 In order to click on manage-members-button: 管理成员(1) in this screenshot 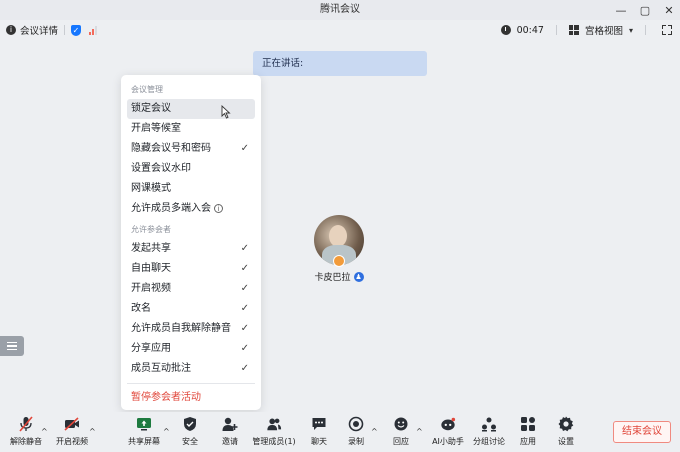, I will do `click(274, 431)`.